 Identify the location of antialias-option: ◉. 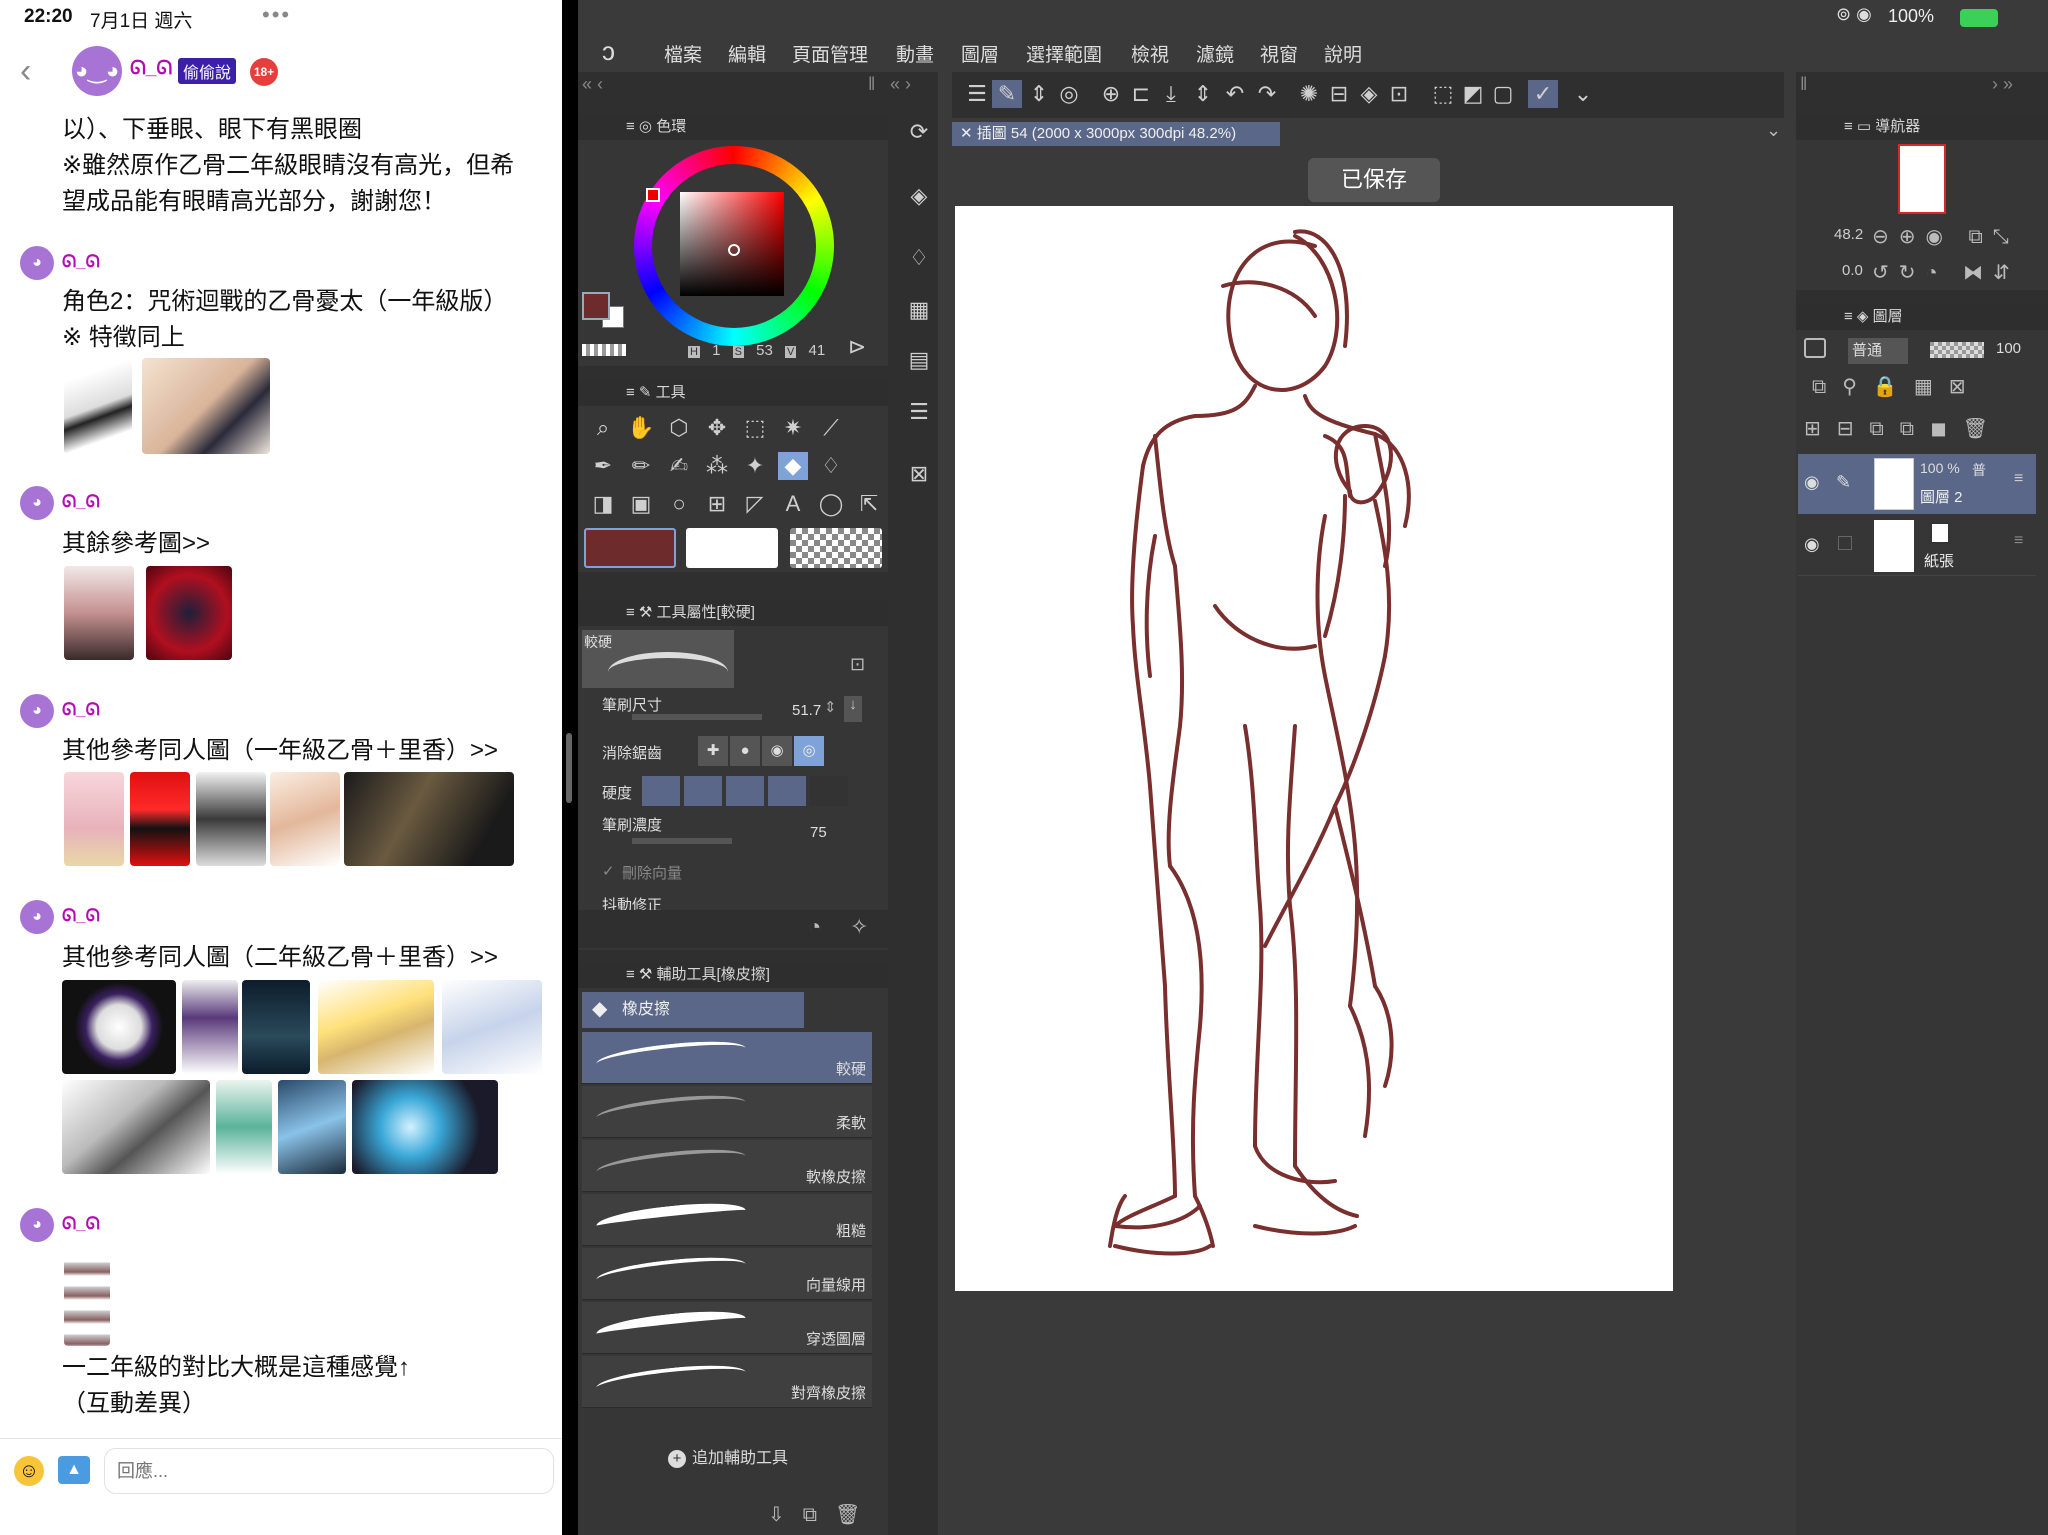
(777, 751).